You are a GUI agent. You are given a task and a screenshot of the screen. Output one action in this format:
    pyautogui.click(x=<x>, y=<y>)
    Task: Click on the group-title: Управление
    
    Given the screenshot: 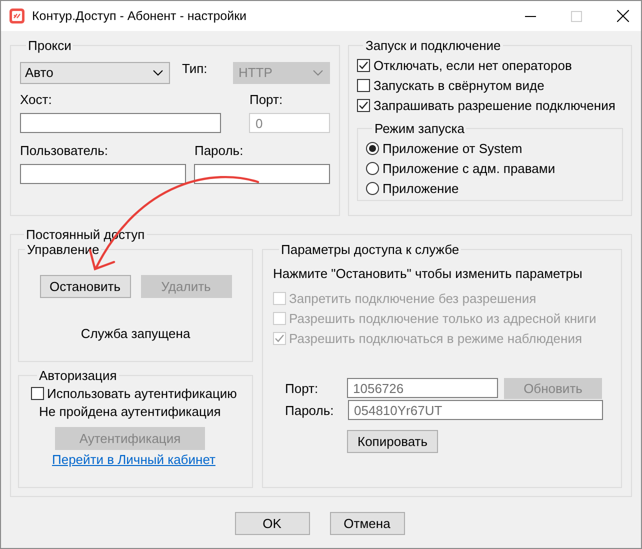 What is the action you would take?
    pyautogui.click(x=63, y=249)
    